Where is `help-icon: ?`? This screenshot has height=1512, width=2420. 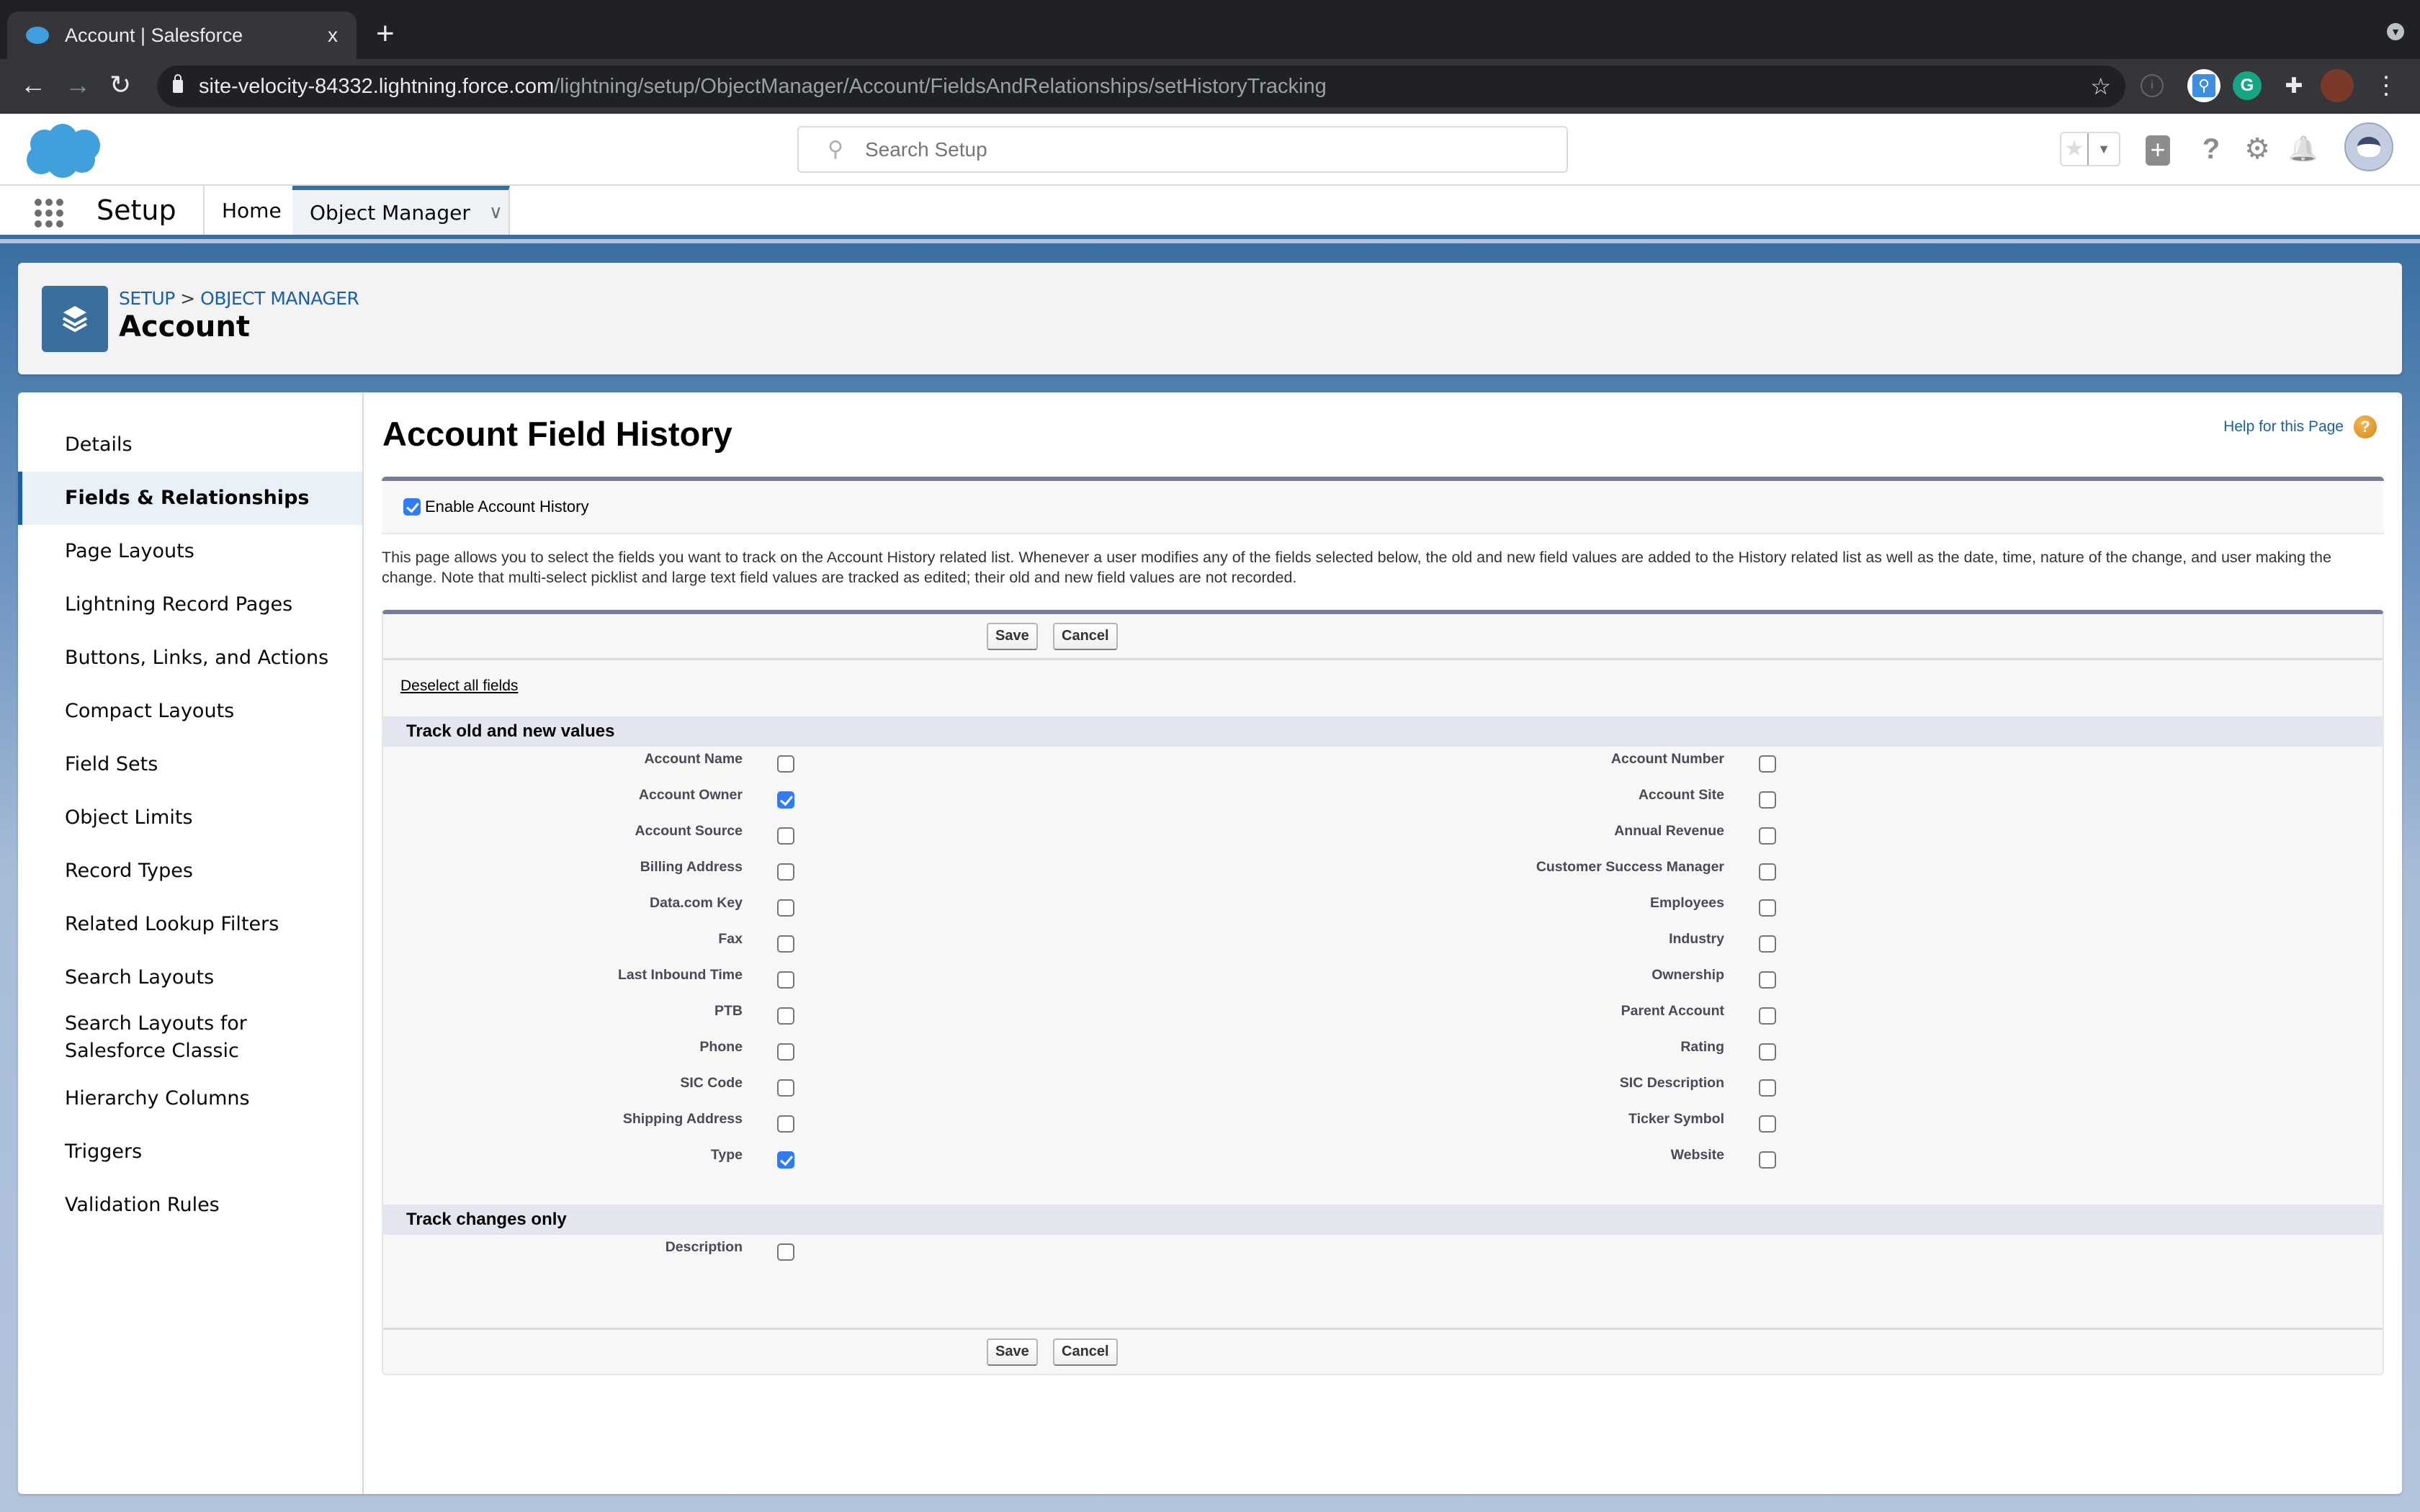 help-icon: ? is located at coordinates (2211, 149).